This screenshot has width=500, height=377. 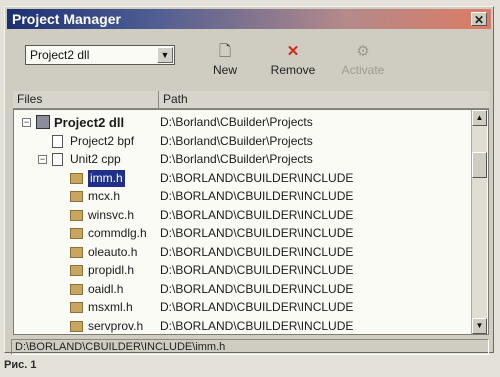 I want to click on file-name: msxml.h, so click(x=110, y=307).